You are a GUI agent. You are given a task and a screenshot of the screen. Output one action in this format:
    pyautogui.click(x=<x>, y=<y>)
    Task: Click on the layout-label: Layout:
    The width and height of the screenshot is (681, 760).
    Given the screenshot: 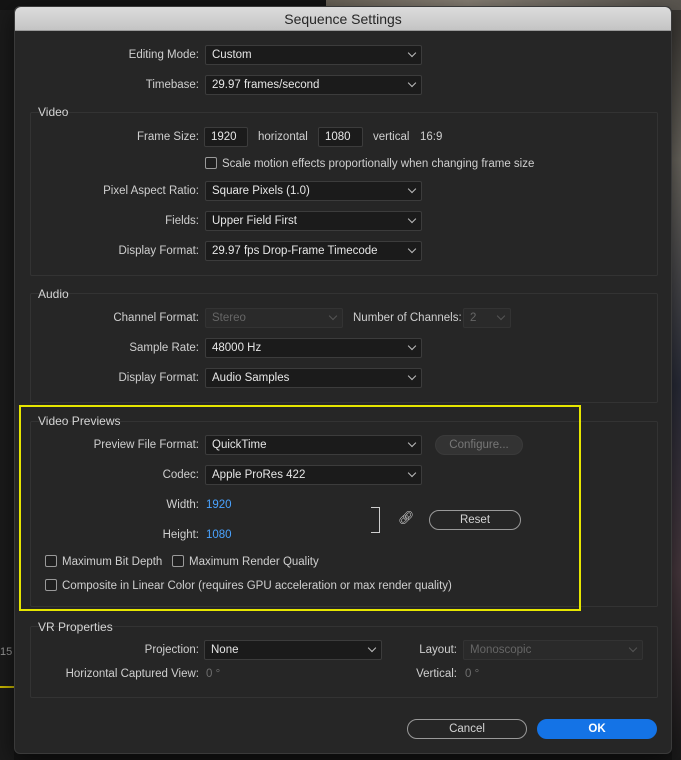 What is the action you would take?
    pyautogui.click(x=438, y=650)
    